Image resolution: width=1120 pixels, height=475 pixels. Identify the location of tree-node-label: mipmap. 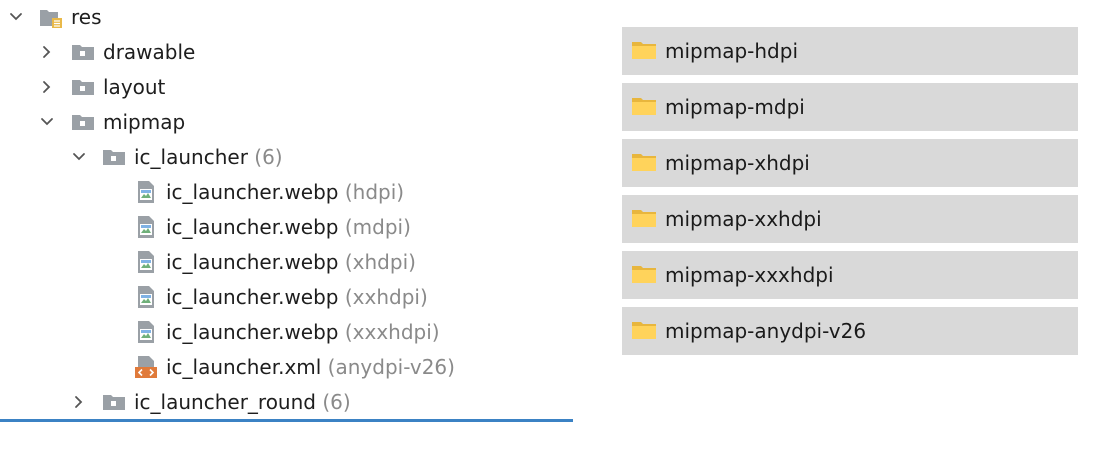
(144, 122).